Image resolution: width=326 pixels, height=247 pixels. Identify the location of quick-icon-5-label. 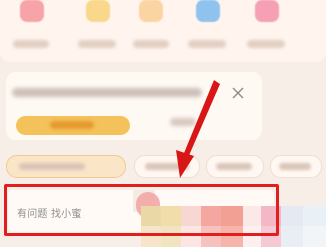
(266, 44).